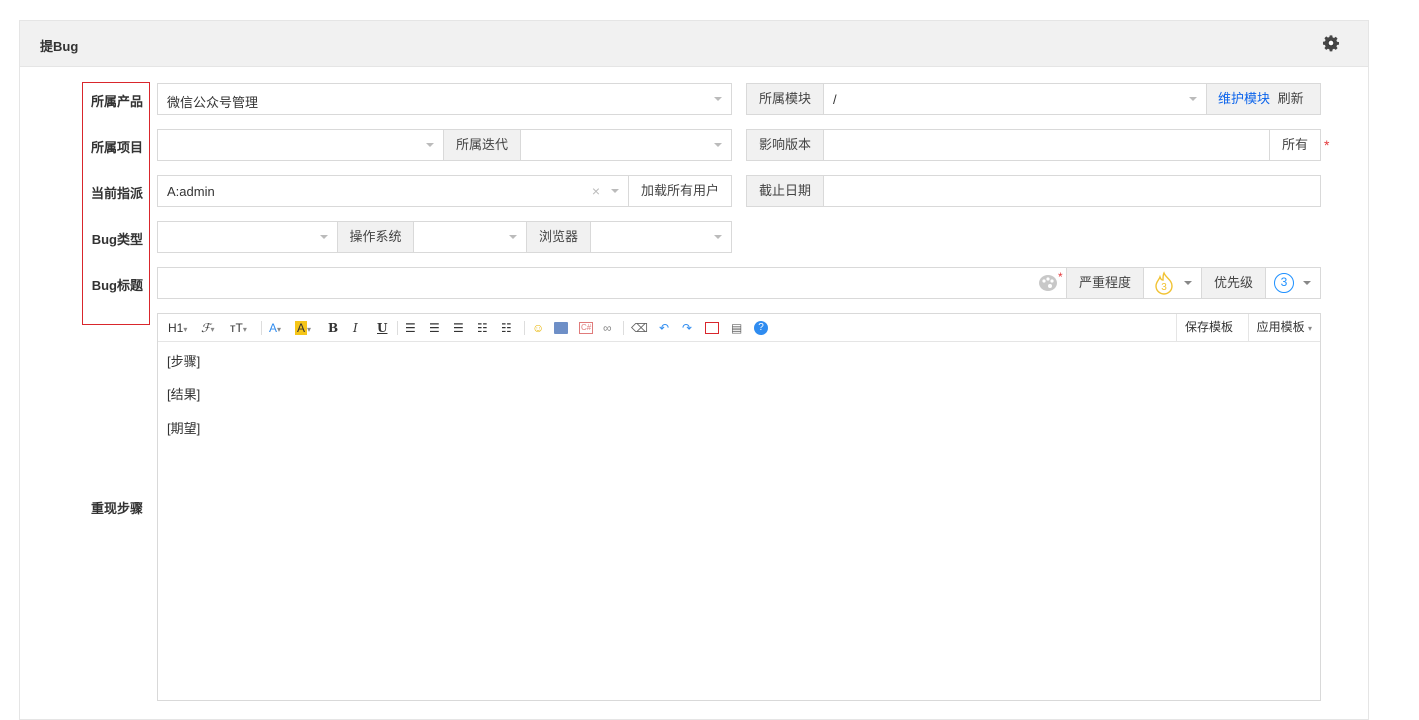 This screenshot has width=1419, height=720. What do you see at coordinates (275, 328) in the screenshot?
I see `font-color-button: A▾` at bounding box center [275, 328].